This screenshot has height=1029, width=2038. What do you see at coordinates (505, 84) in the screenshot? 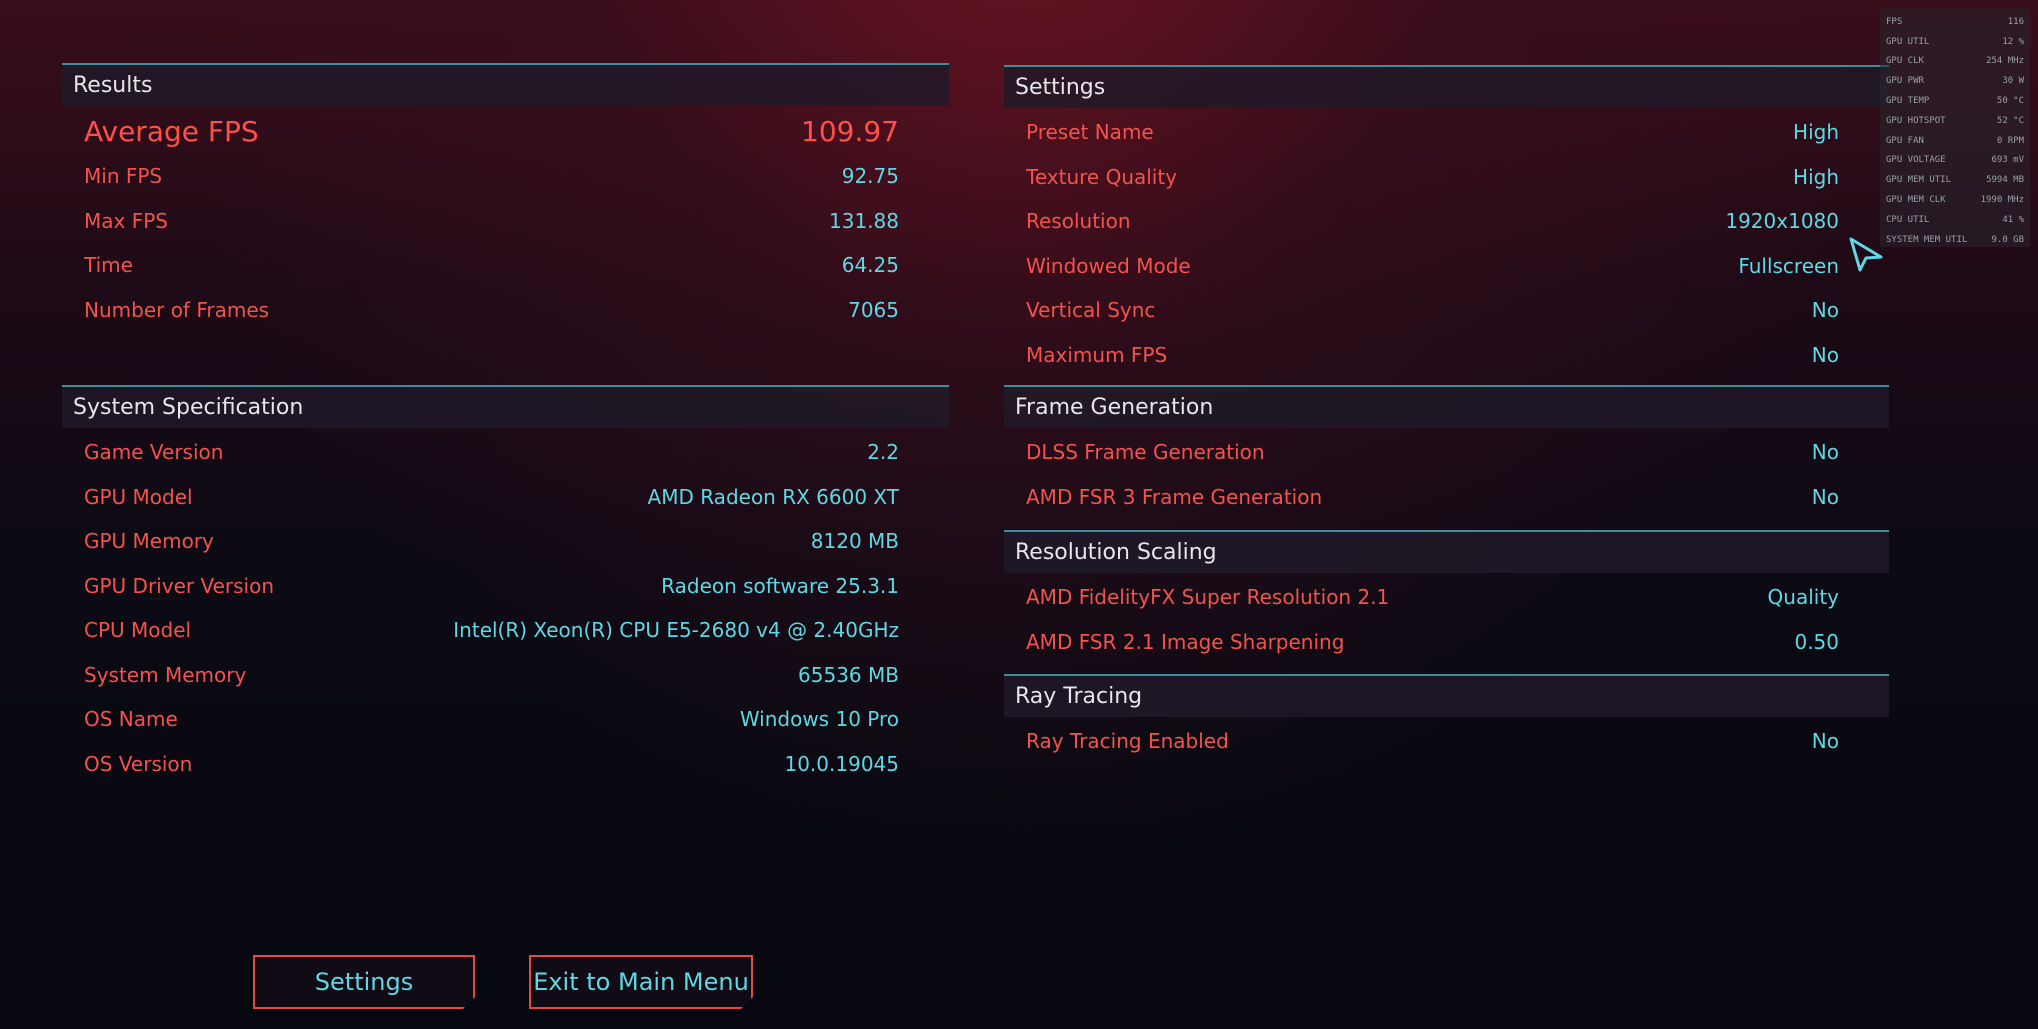
I see `results-header: Results` at bounding box center [505, 84].